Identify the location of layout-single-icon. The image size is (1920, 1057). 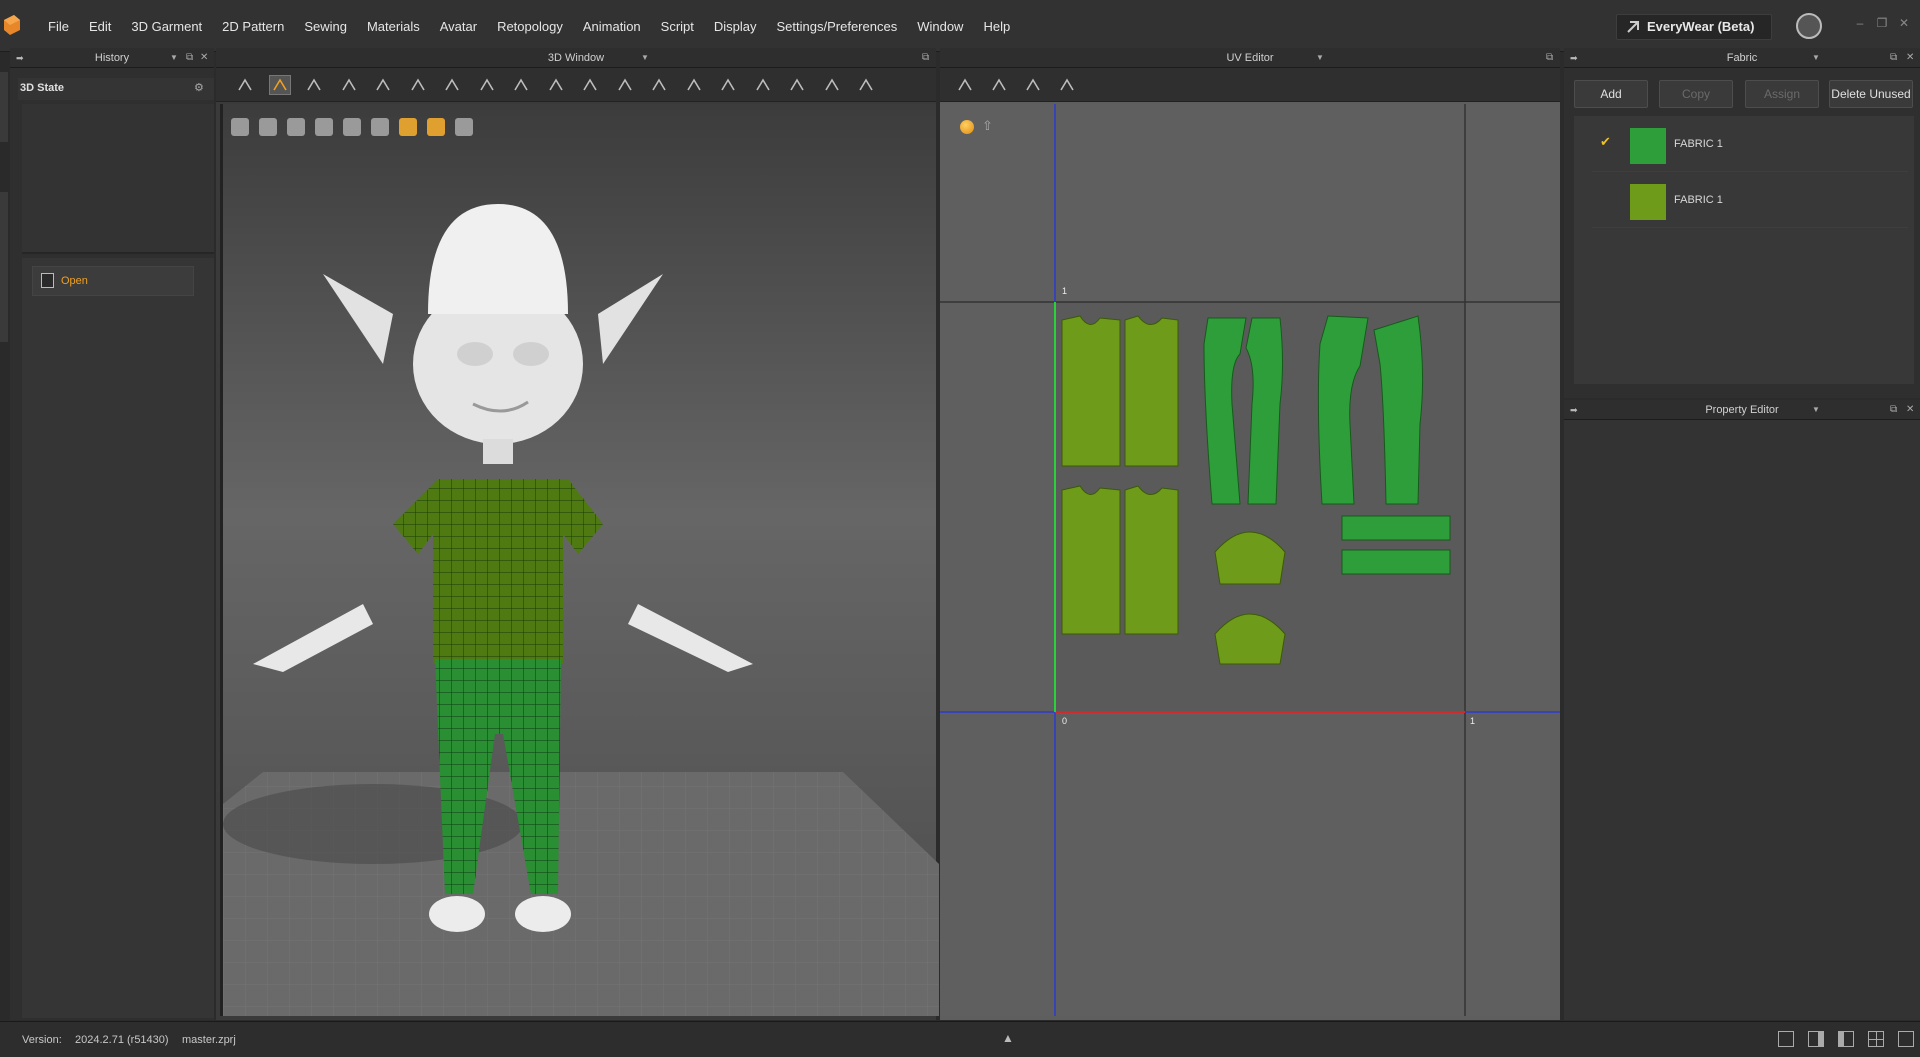
(1786, 1039).